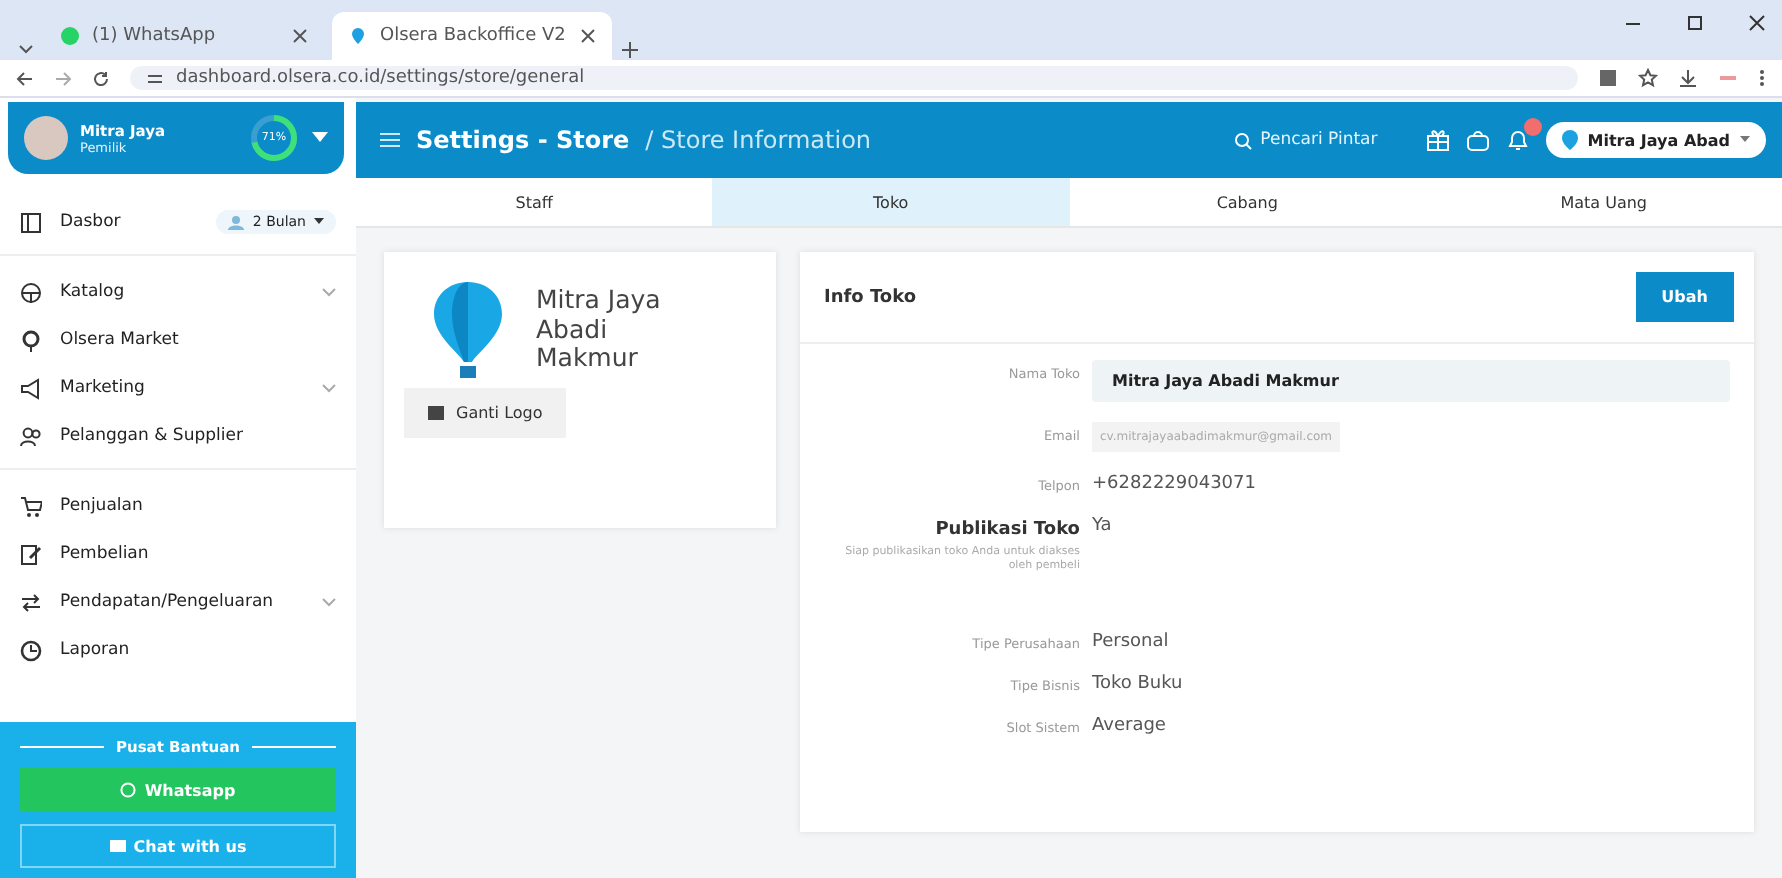 The width and height of the screenshot is (1782, 878). Describe the element at coordinates (178, 436) in the screenshot. I see `sidebar-item: Pelanggan & Supplier` at that location.